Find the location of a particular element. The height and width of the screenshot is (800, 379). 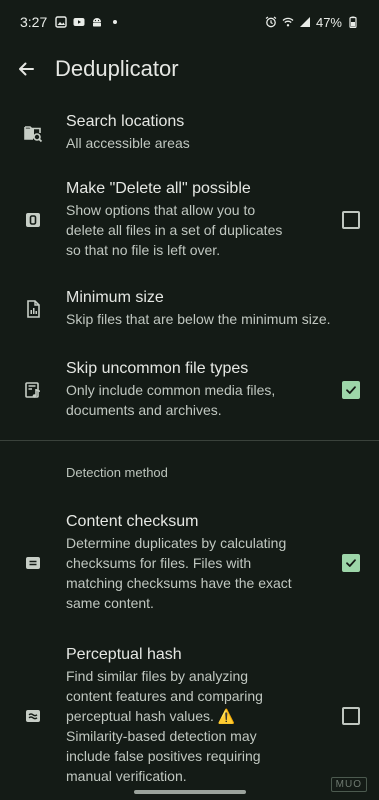

toolbar: Deduplicator is located at coordinates (189, 69).